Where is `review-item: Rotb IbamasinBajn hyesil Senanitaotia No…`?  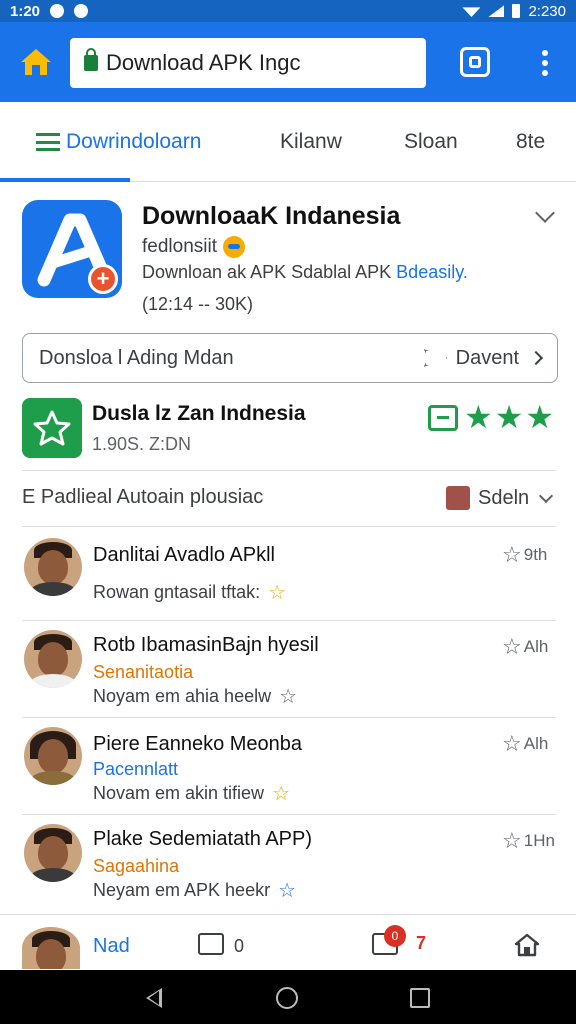 review-item: Rotb IbamasinBajn hyesil Senanitaotia No… is located at coordinates (288, 670).